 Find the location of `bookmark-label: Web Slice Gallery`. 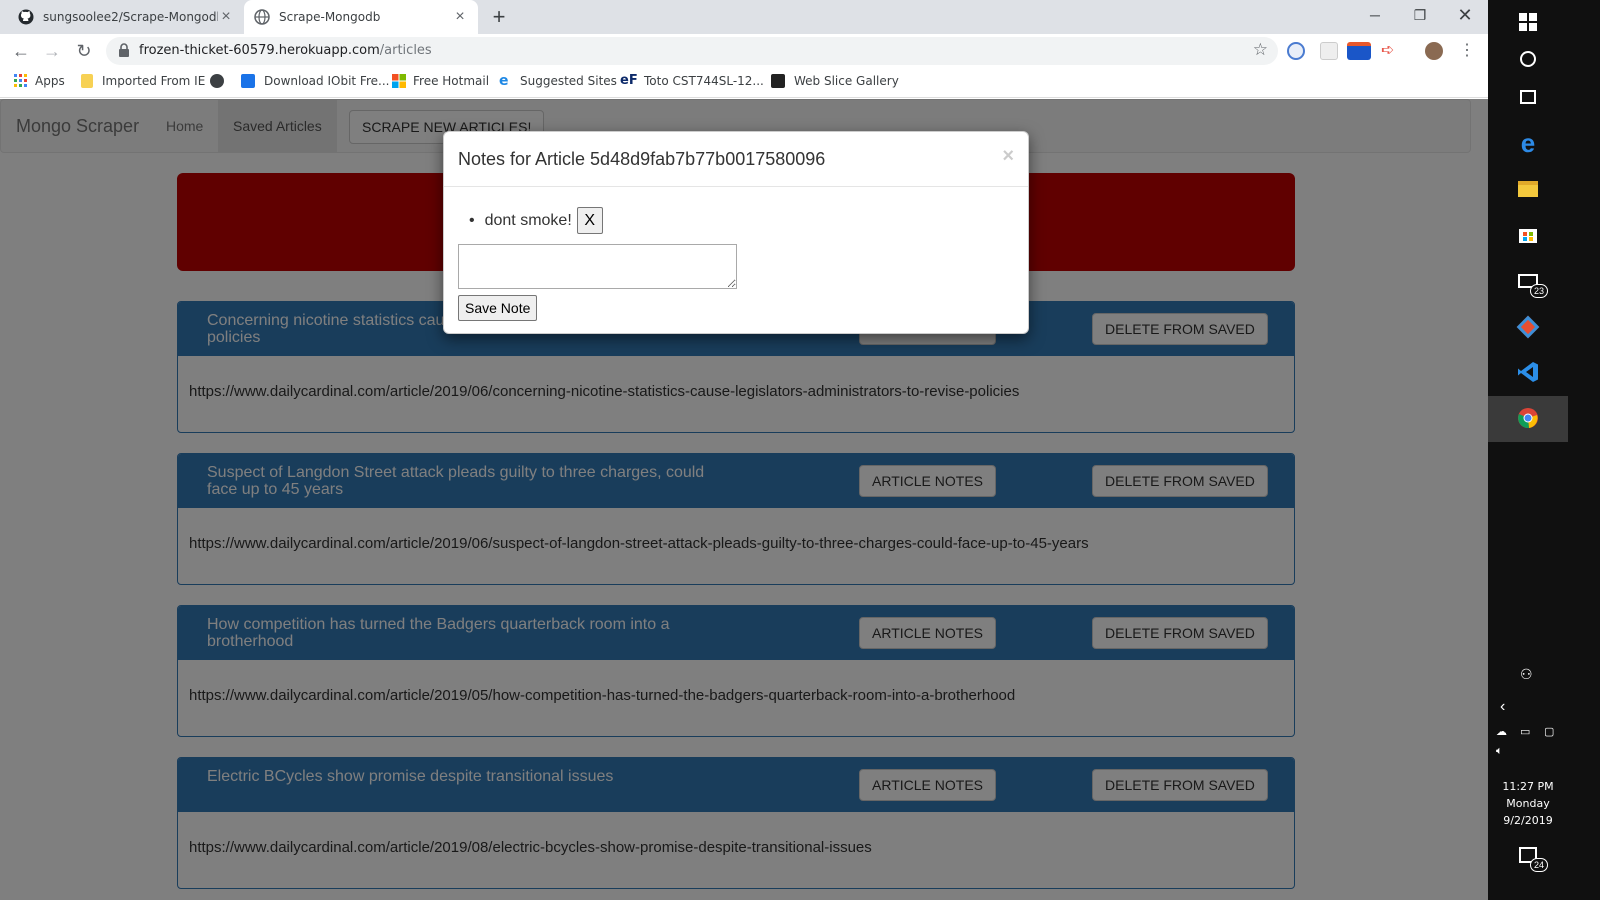

bookmark-label: Web Slice Gallery is located at coordinates (846, 81).